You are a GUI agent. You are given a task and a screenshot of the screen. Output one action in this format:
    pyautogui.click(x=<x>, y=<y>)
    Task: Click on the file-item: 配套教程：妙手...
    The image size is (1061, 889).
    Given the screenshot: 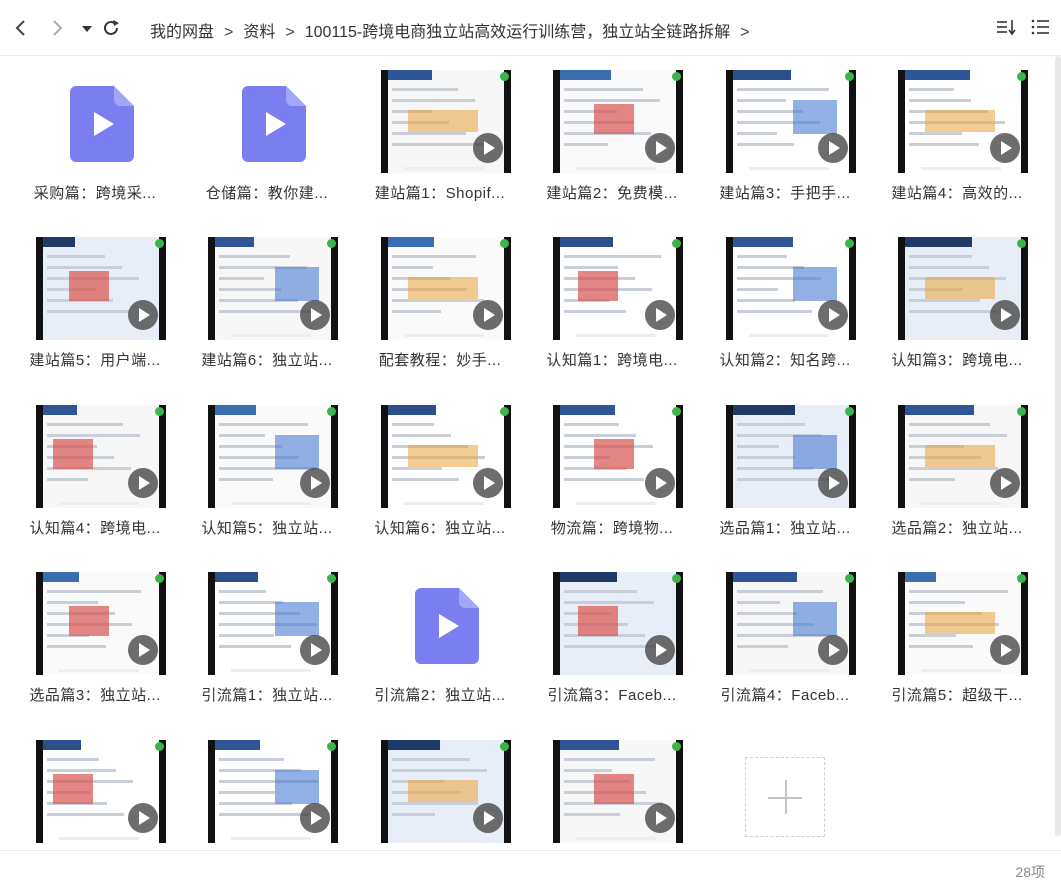 What is the action you would take?
    pyautogui.click(x=440, y=303)
    